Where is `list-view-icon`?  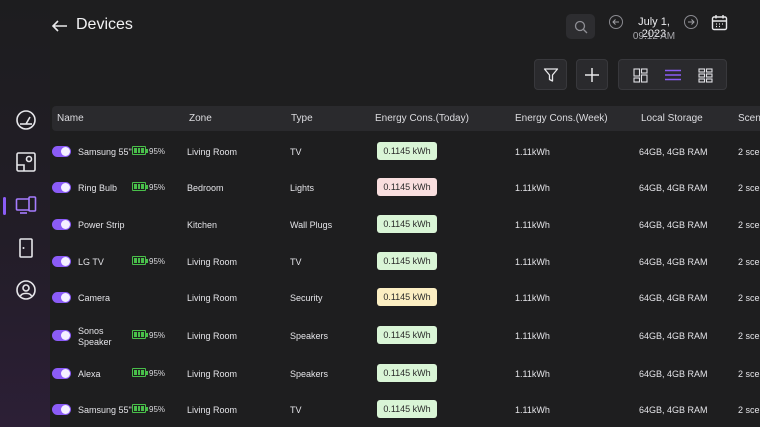 list-view-icon is located at coordinates (673, 75).